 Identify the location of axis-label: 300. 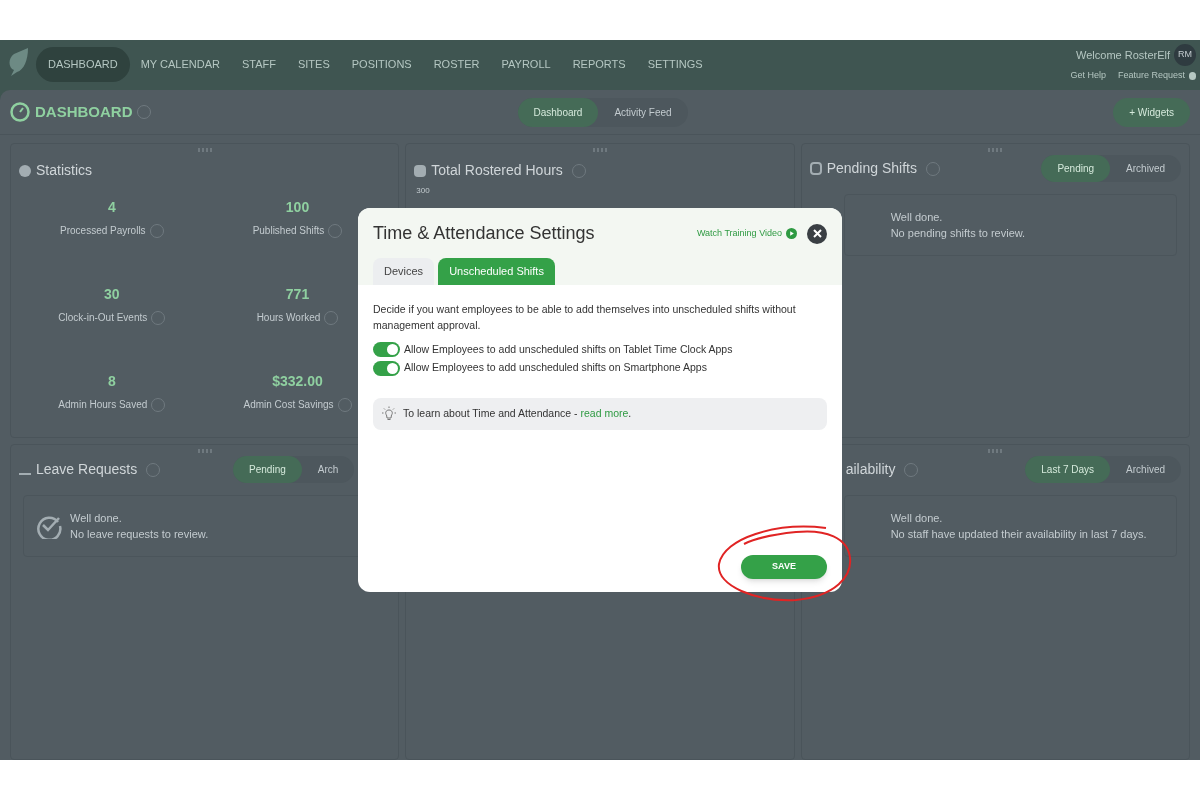
(423, 191).